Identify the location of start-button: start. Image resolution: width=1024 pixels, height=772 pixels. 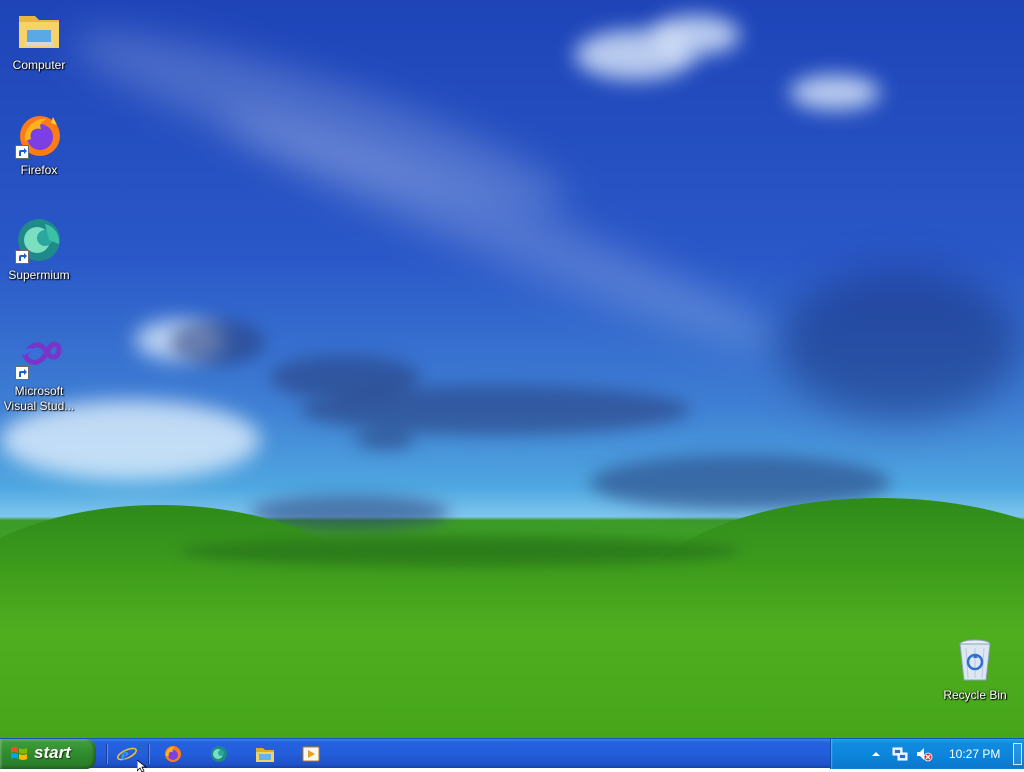
(48, 754).